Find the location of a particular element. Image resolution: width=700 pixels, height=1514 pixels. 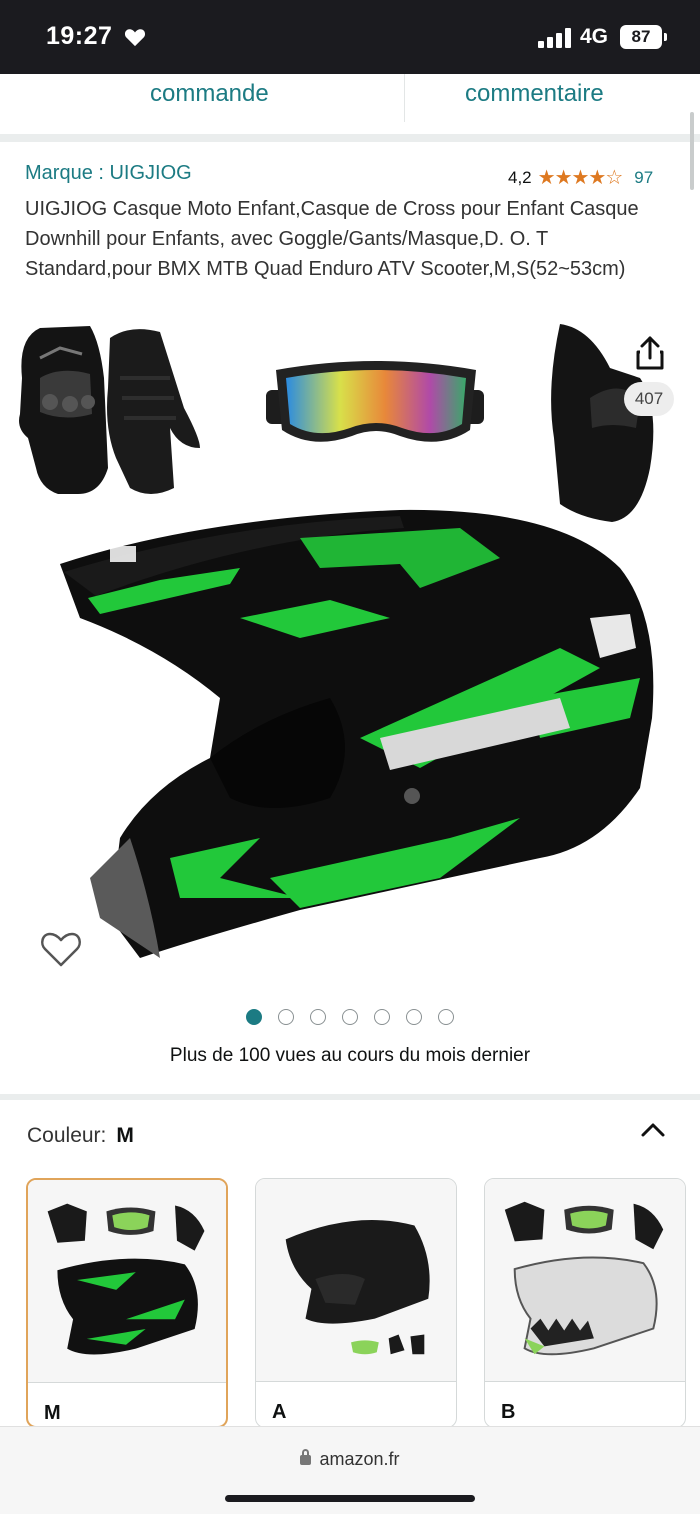

signal-icon is located at coordinates (554, 38).